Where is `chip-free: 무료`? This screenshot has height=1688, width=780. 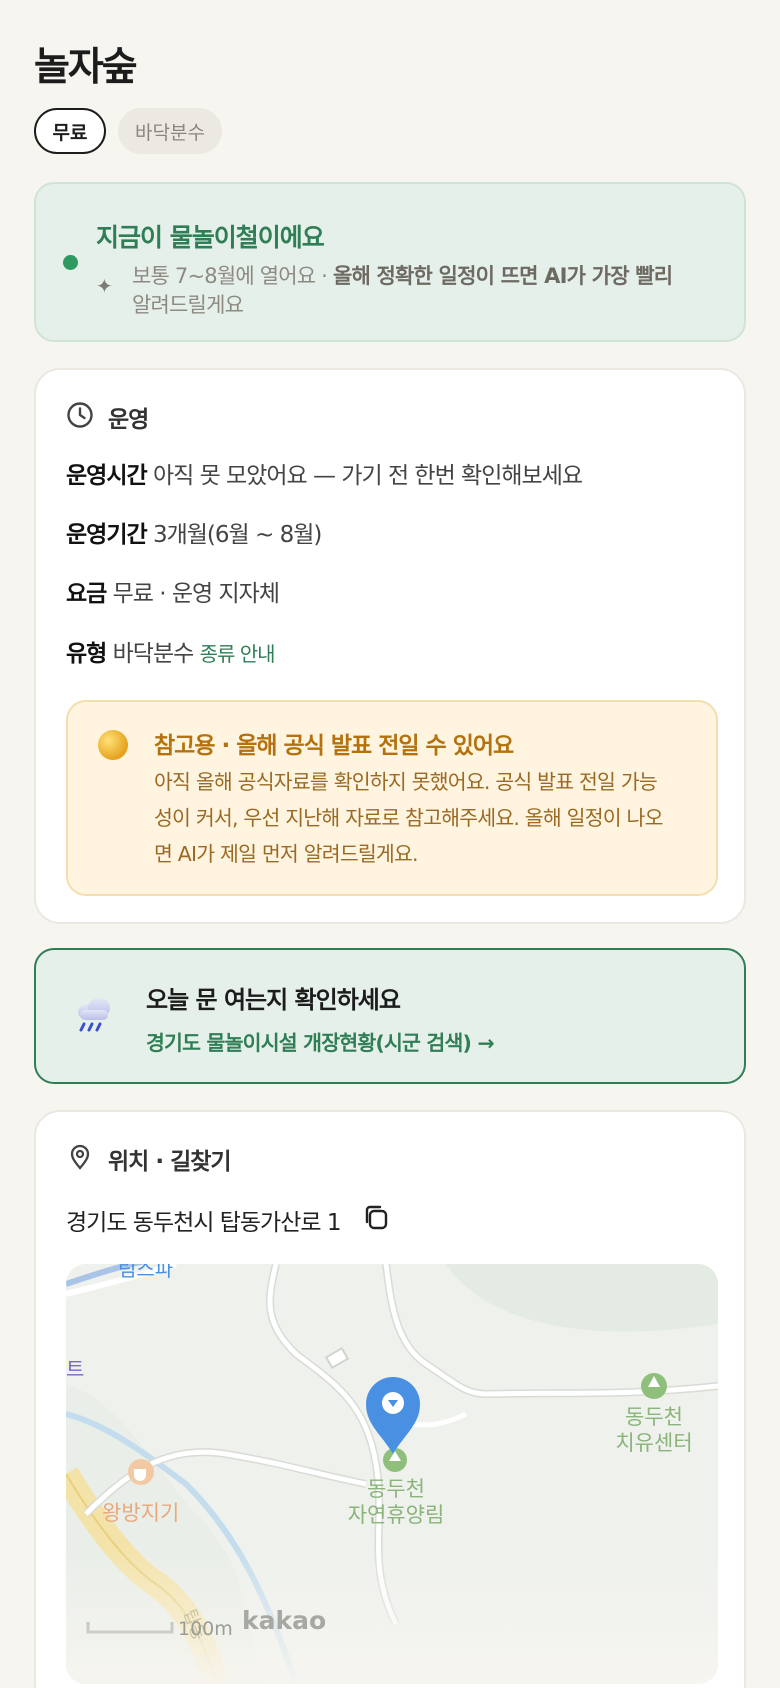
chip-free: 무료 is located at coordinates (70, 131).